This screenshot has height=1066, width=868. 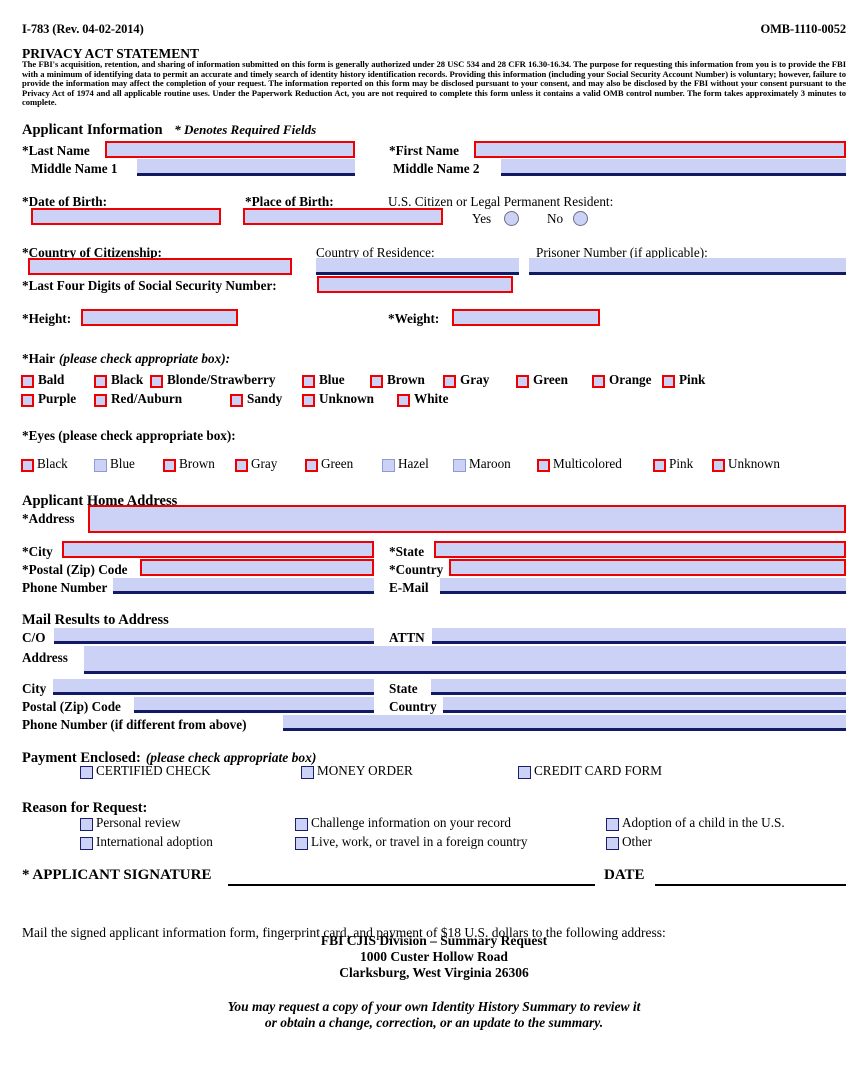 What do you see at coordinates (647, 567) in the screenshot?
I see `home-country-input` at bounding box center [647, 567].